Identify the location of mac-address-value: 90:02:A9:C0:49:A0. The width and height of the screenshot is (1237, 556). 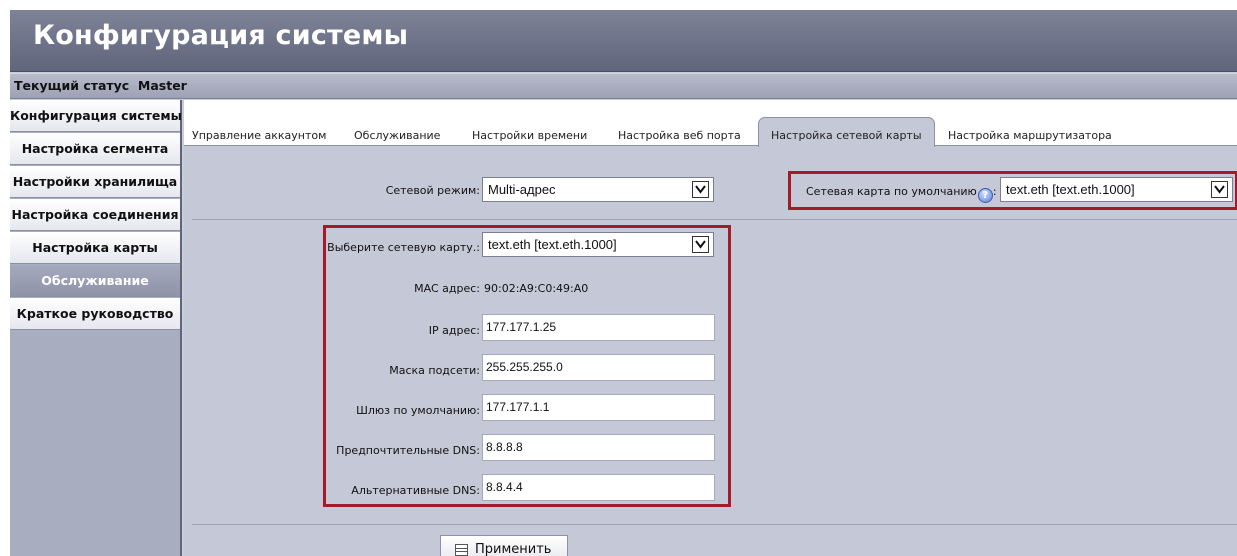
(536, 288).